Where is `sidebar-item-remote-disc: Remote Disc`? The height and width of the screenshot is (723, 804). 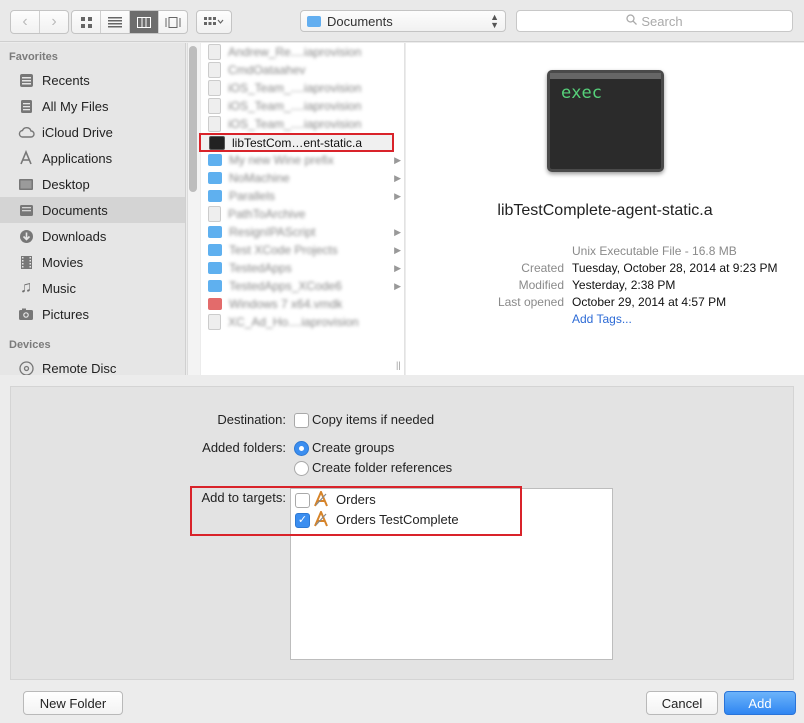 sidebar-item-remote-disc: Remote Disc is located at coordinates (92, 365).